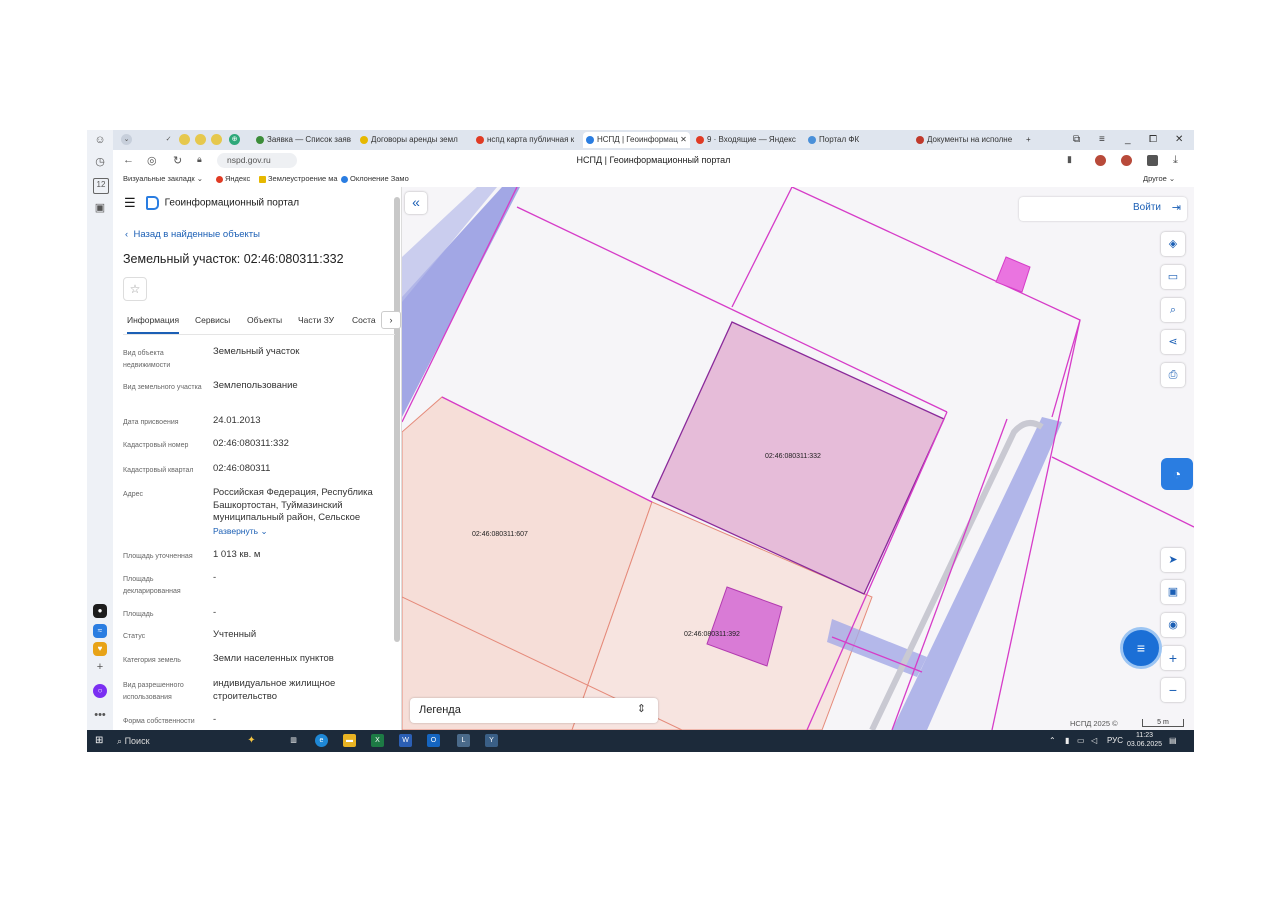 Image resolution: width=1280 pixels, height=905 pixels. Describe the element at coordinates (526, 140) in the screenshot. I see `tab-nspd-search: нспд карта публичная к` at that location.